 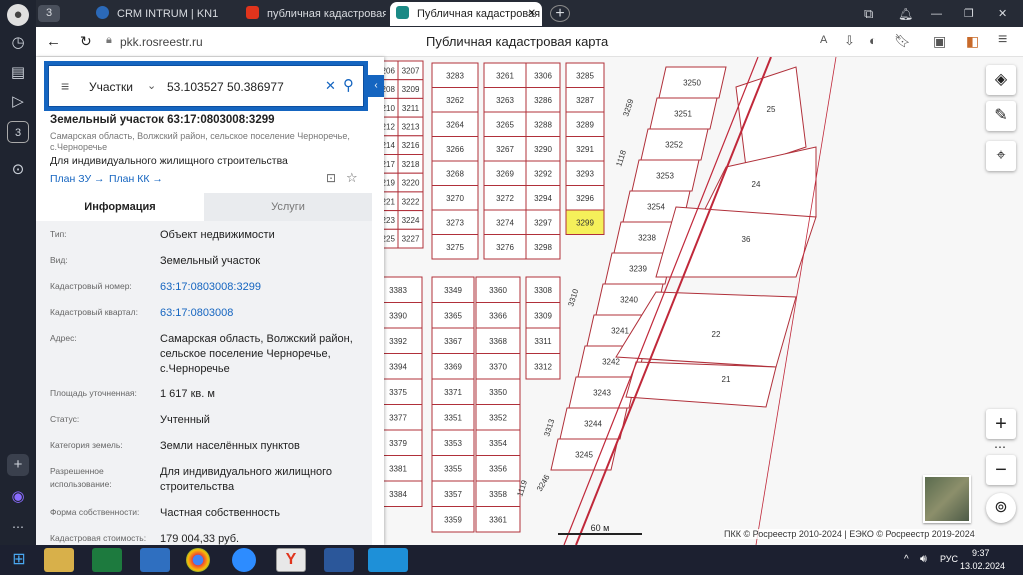 I want to click on collections-toolbar-icon: ▣, so click(x=939, y=41).